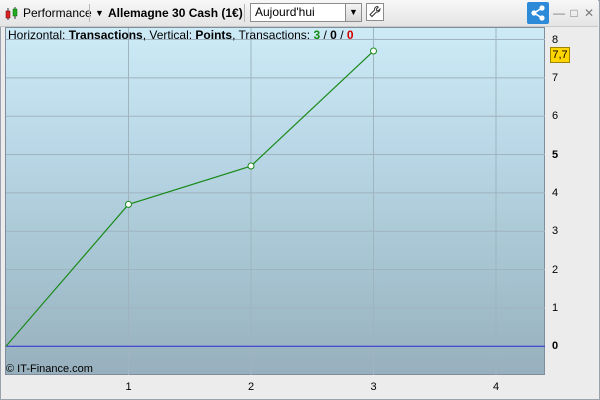 The image size is (600, 400). Describe the element at coordinates (169, 35) in the screenshot. I see `vertical-label: , Vertical:` at that location.